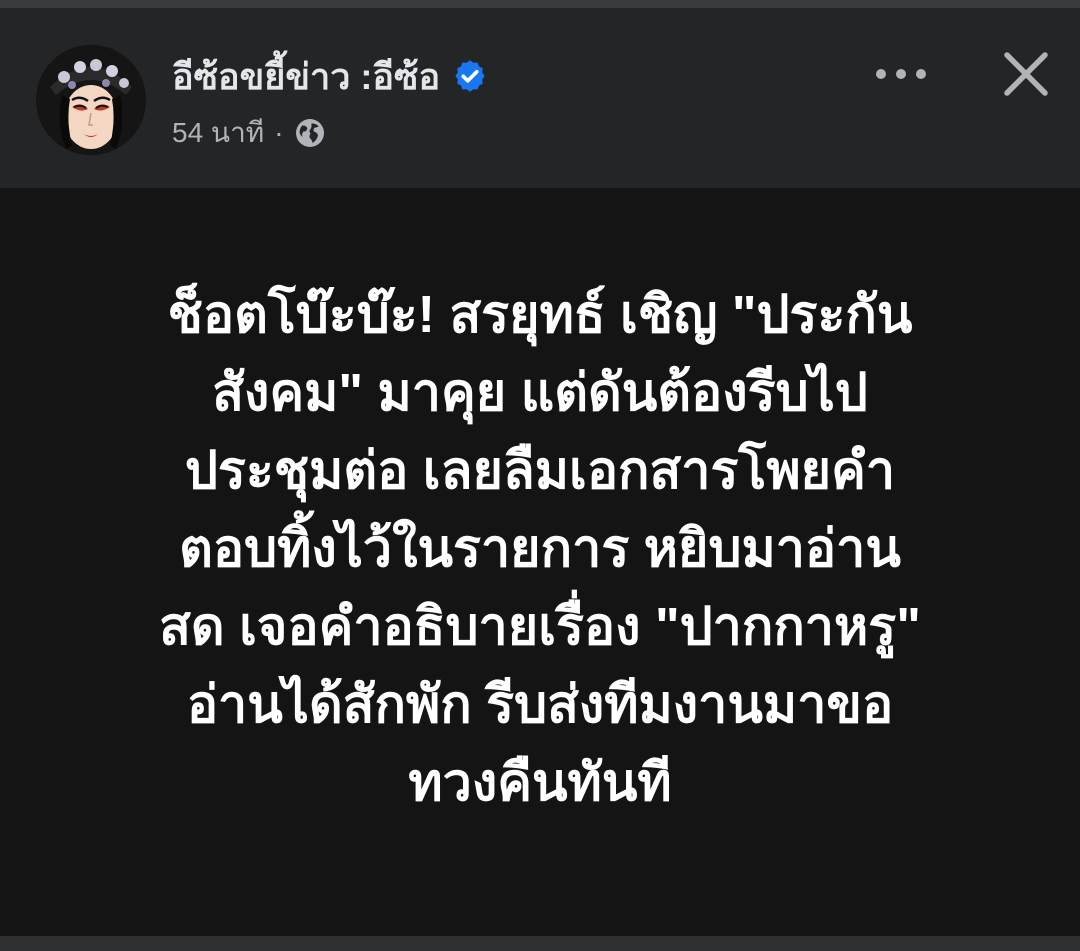 The image size is (1080, 951). I want to click on globe-icon, so click(310, 133).